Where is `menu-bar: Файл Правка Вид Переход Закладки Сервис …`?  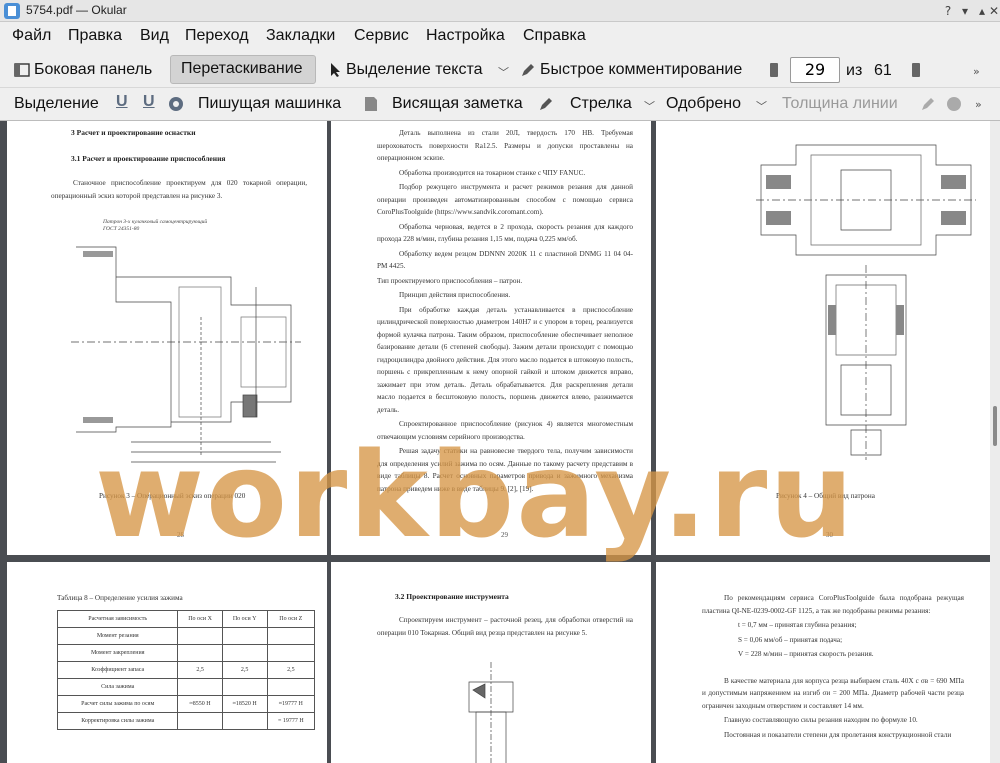
menu-bar: Файл Правка Вид Переход Закладки Сервис … is located at coordinates (500, 37).